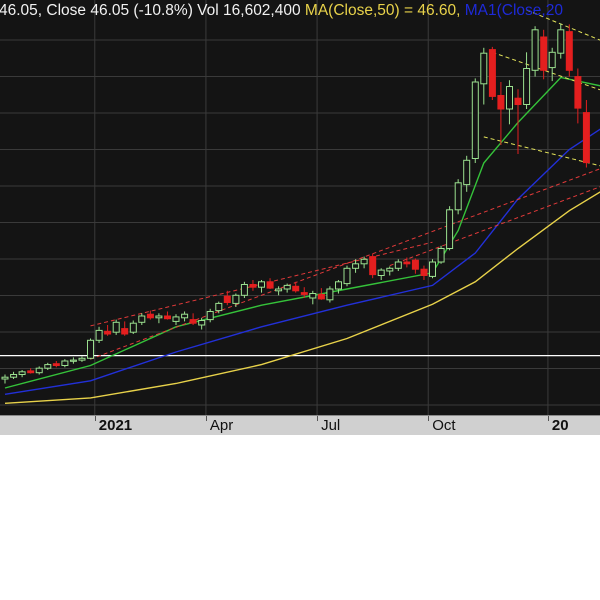  I want to click on x-tick-label: 20, so click(560, 425).